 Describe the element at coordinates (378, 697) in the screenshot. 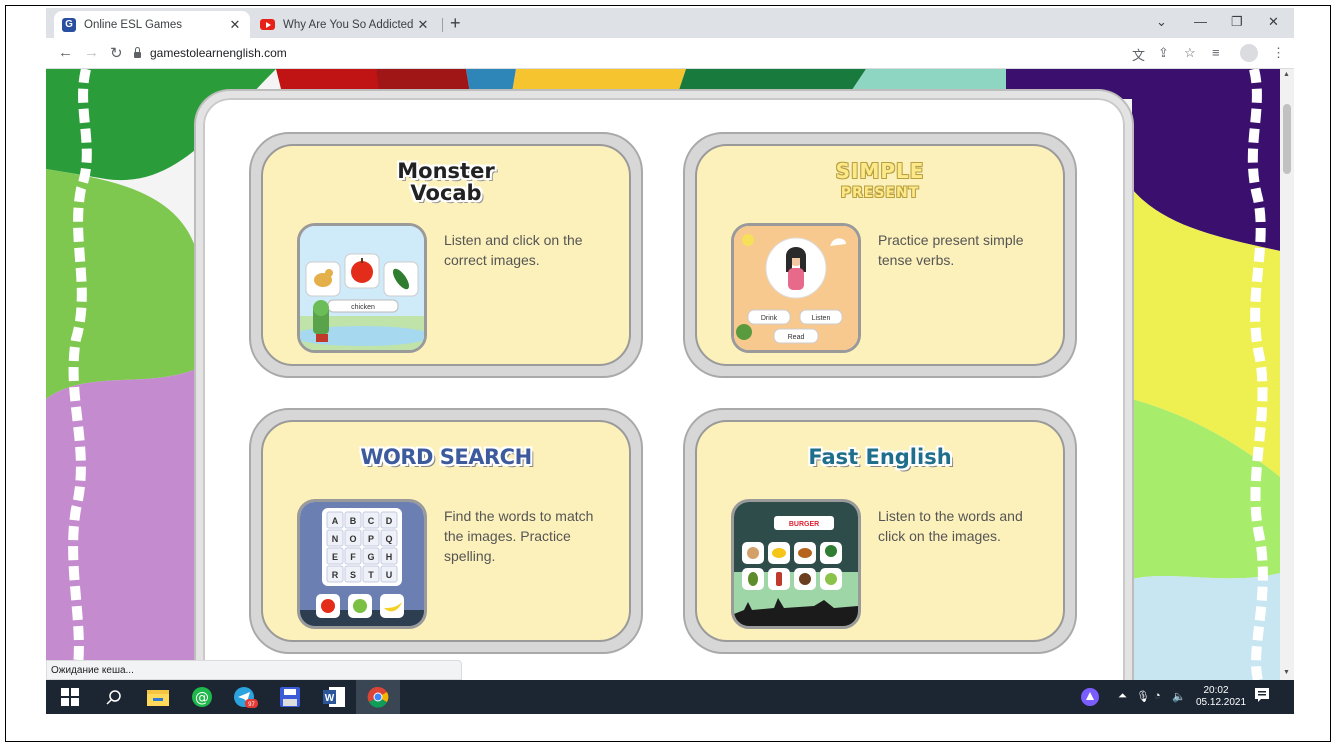

I see `chrome-icon` at that location.